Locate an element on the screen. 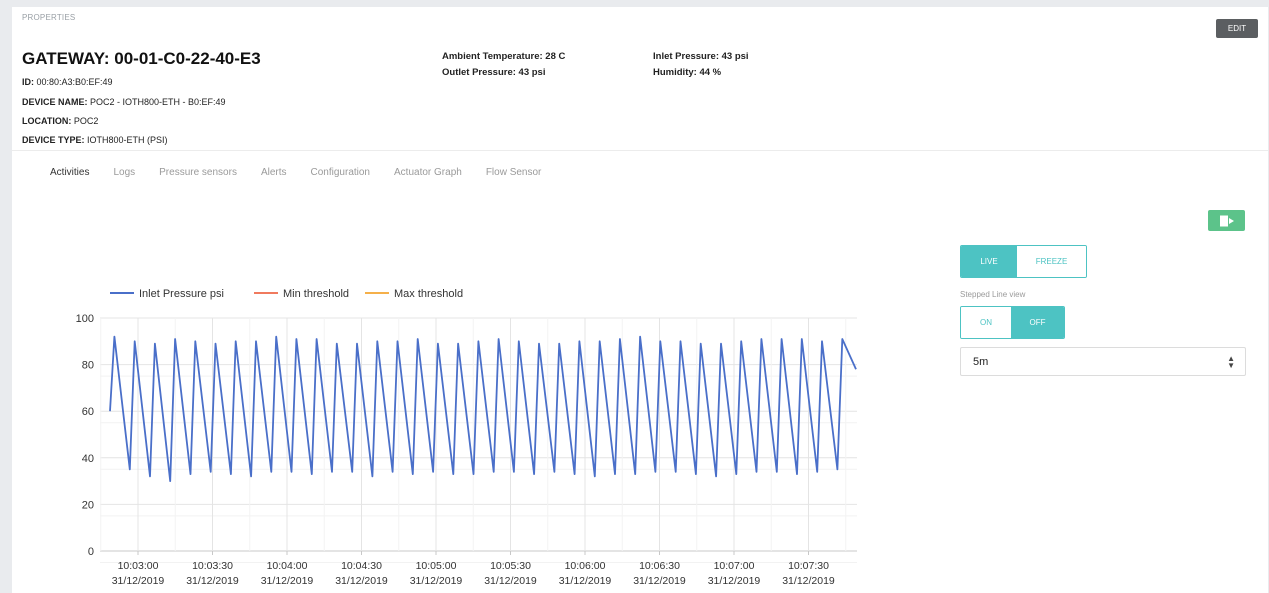 The image size is (1269, 593). x-tick-time-label: 10:05:30 is located at coordinates (510, 566).